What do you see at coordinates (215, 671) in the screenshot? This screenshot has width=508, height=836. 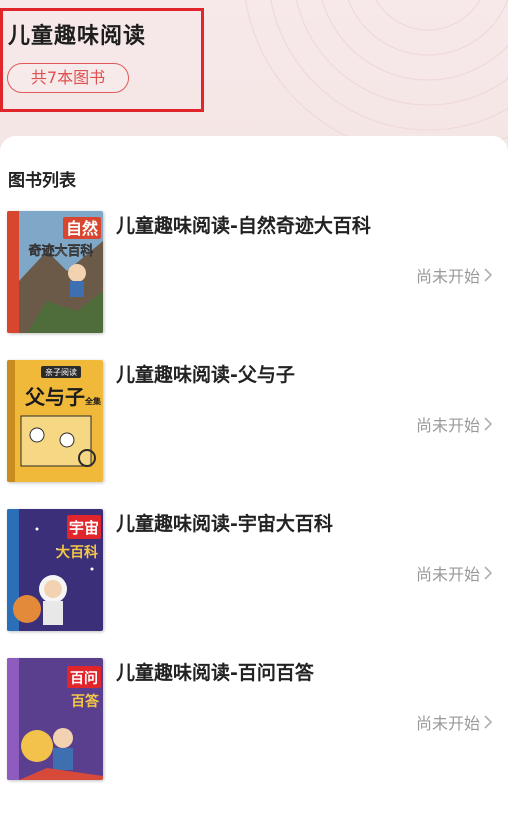 I see `book-title: 儿童趣味阅读-百问百答` at bounding box center [215, 671].